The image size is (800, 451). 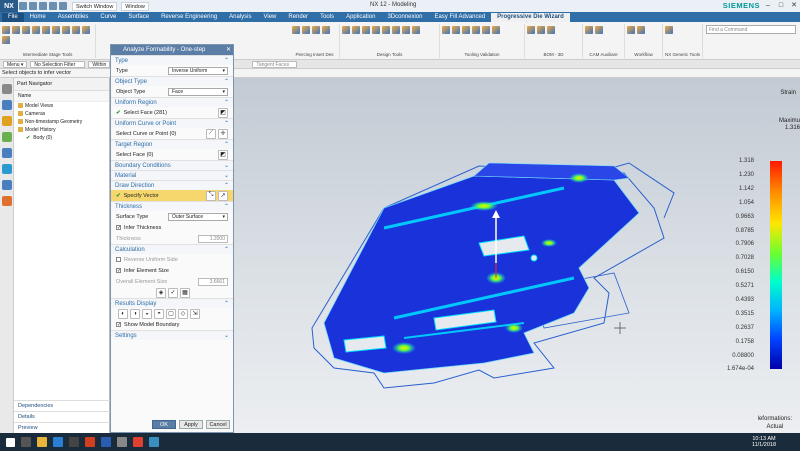 What do you see at coordinates (73, 17) in the screenshot?
I see `tab-assemblies: Assemblies` at bounding box center [73, 17].